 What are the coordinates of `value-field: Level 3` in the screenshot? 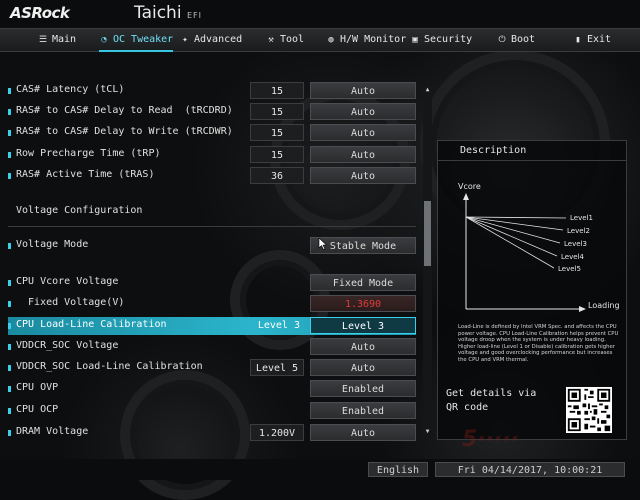 It's located at (278, 325).